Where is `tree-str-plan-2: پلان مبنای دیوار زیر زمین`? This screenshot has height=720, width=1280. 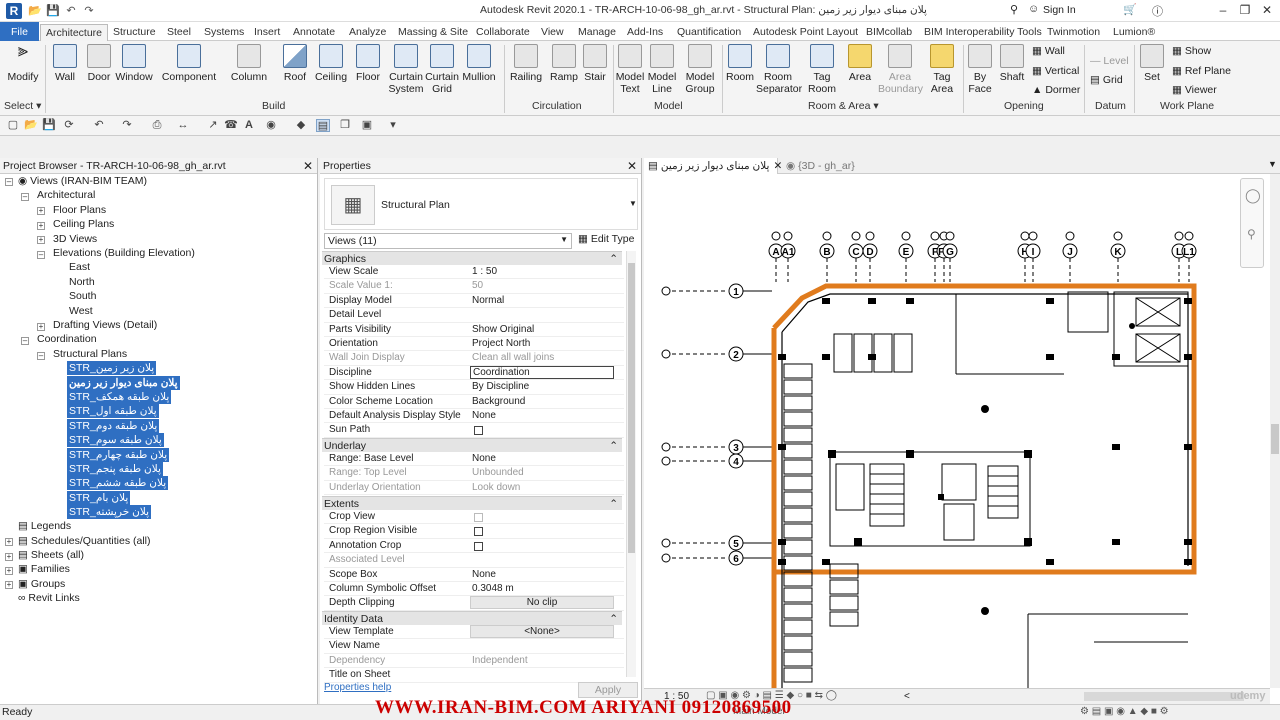
tree-str-plan-2: پلان مبنای دیوار زیر زمین is located at coordinates (123, 383).